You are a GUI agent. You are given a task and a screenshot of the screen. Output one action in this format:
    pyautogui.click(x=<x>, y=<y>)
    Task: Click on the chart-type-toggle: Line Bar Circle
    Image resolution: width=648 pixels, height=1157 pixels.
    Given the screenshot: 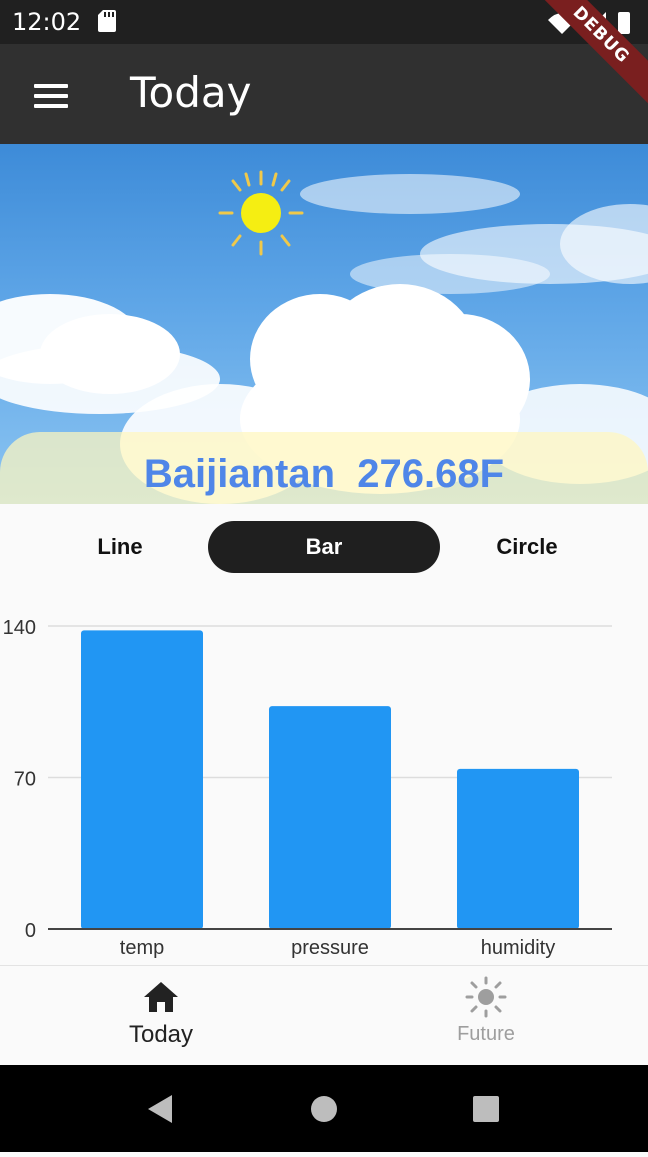 What is the action you would take?
    pyautogui.click(x=324, y=546)
    